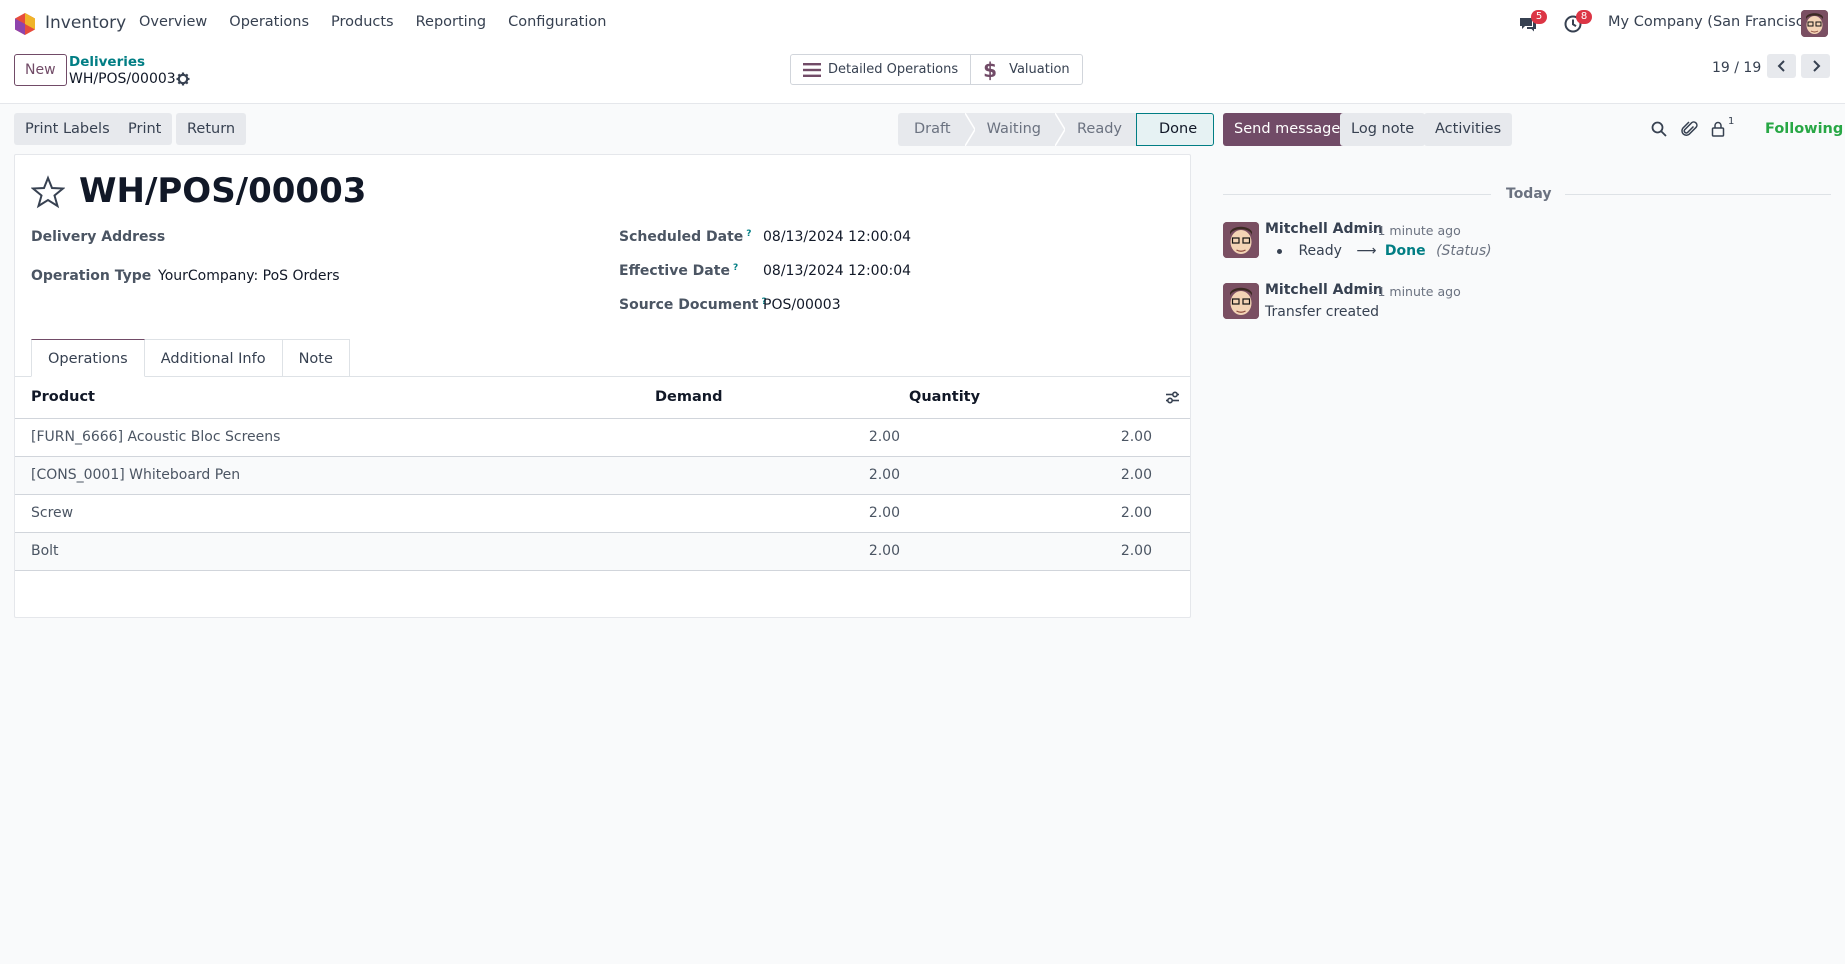 This screenshot has height=964, width=1845. What do you see at coordinates (1322, 312) in the screenshot?
I see `message-body: Transfer created` at bounding box center [1322, 312].